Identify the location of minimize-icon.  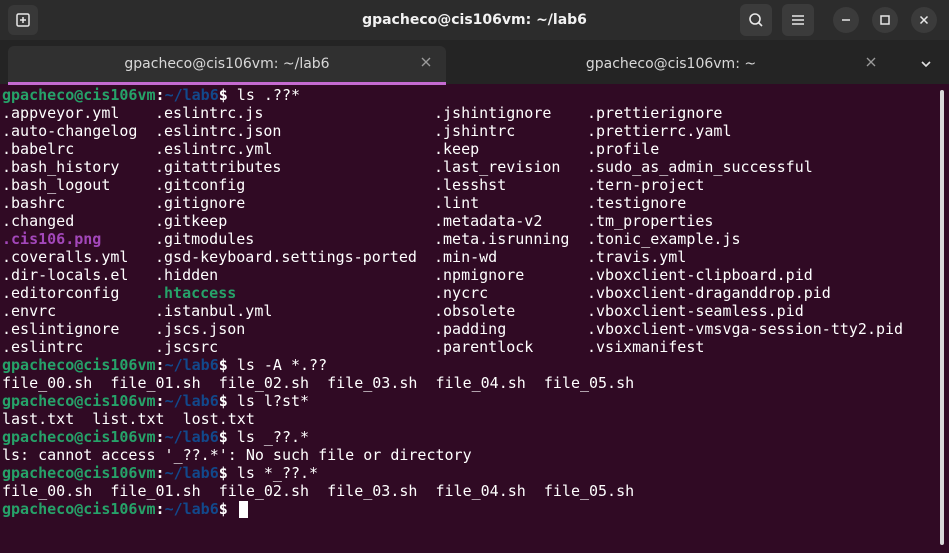
(846, 20).